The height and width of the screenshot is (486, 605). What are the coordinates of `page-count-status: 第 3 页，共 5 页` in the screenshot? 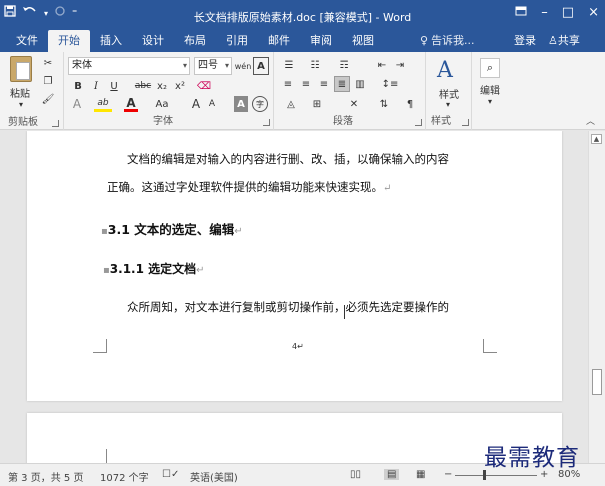 It's located at (45, 476).